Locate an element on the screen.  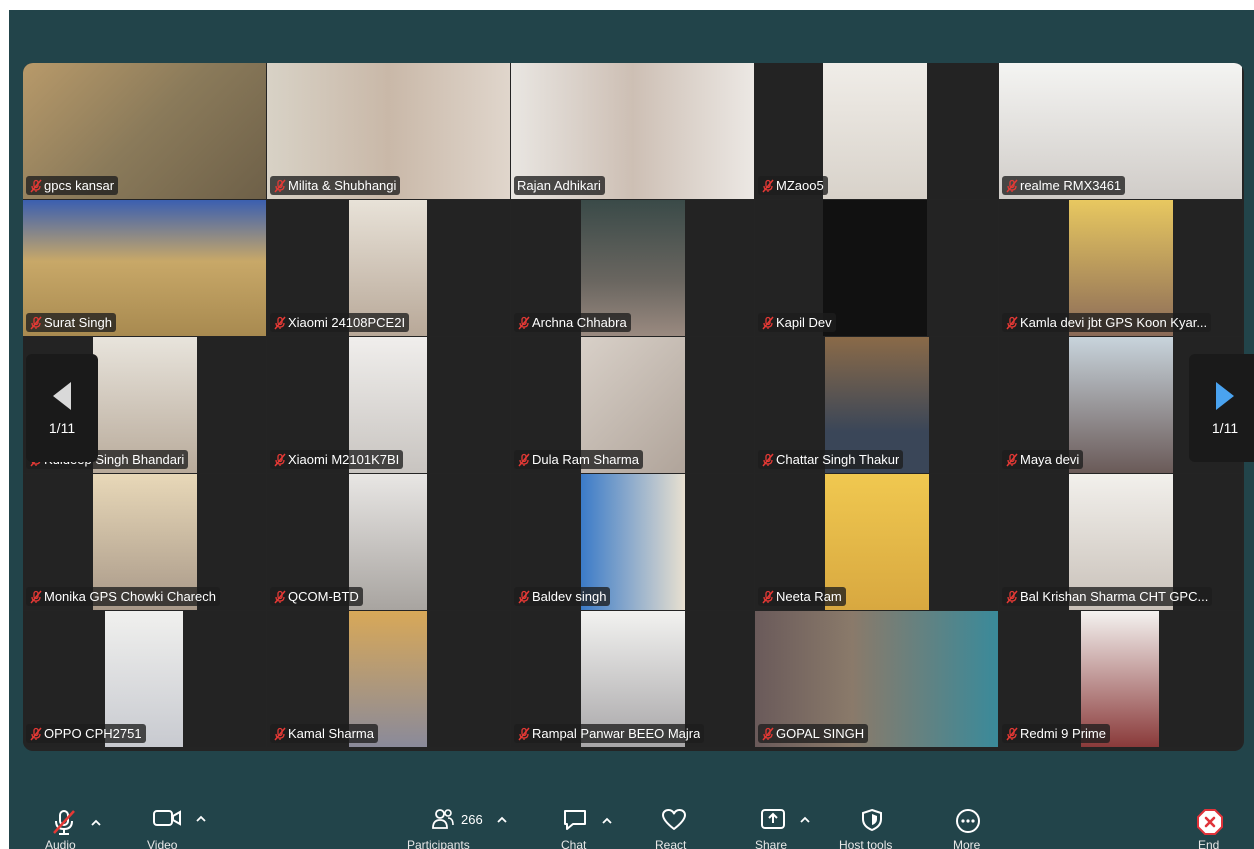
participant-tile: Rampal Panwar BEEO Majra is located at coordinates (632, 679).